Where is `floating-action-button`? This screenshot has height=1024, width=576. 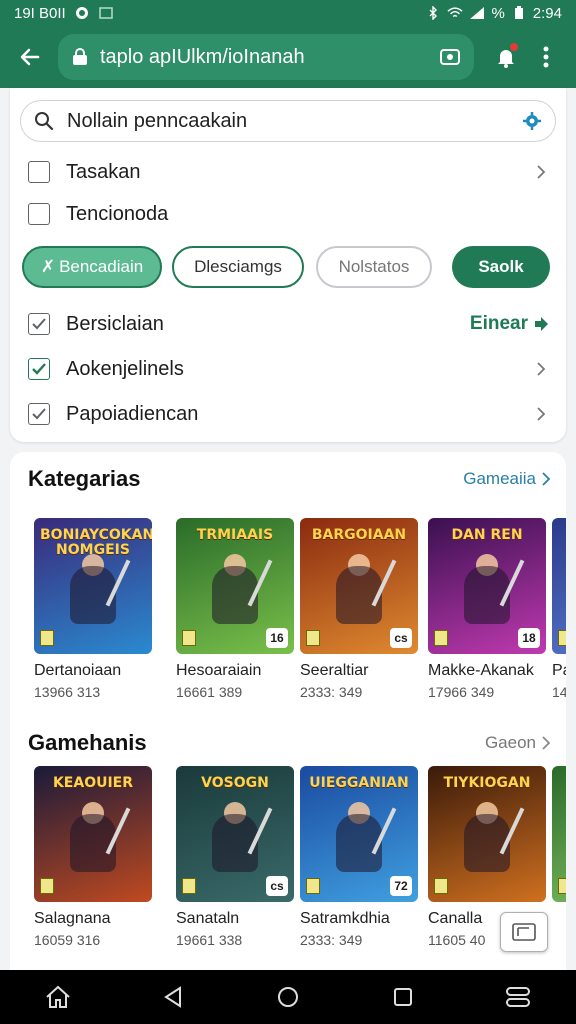
floating-action-button is located at coordinates (524, 932).